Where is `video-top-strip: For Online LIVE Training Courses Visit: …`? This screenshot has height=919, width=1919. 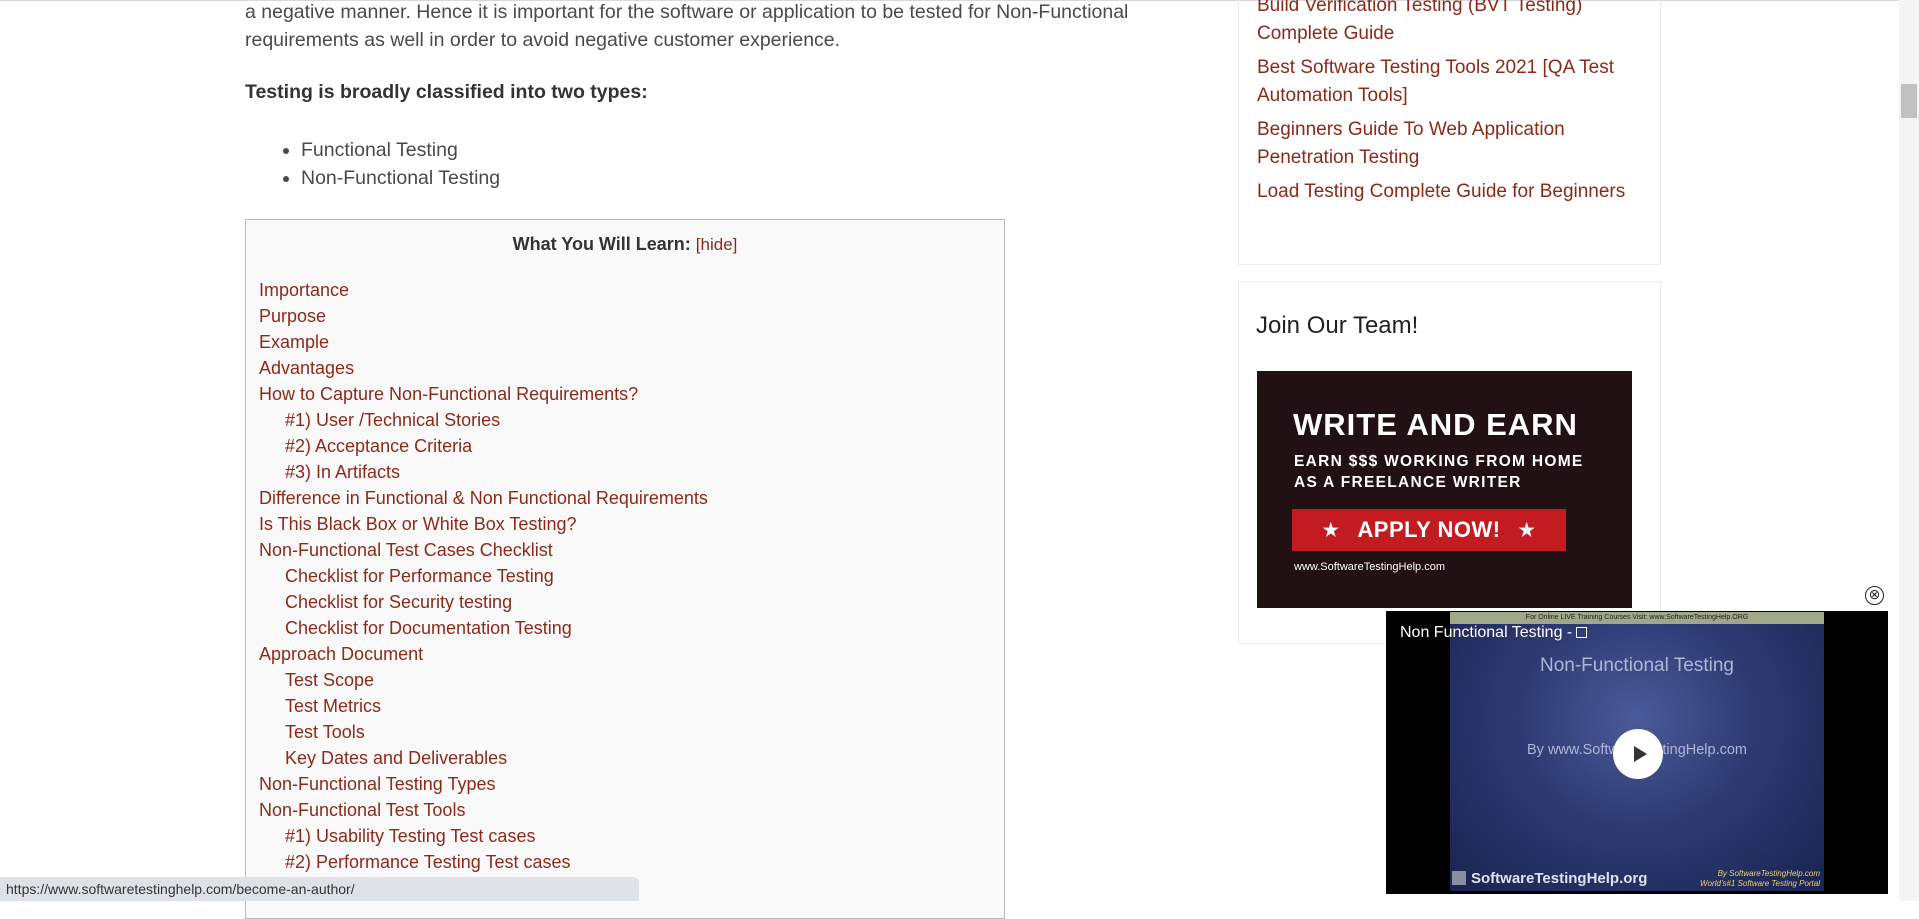
video-top-strip: For Online LIVE Training Courses Visit: … is located at coordinates (1637, 618).